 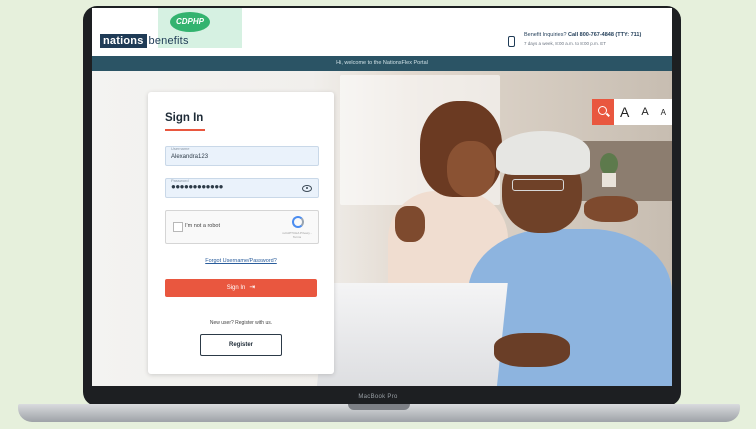 I want to click on font-small-button: A, so click(x=663, y=112).